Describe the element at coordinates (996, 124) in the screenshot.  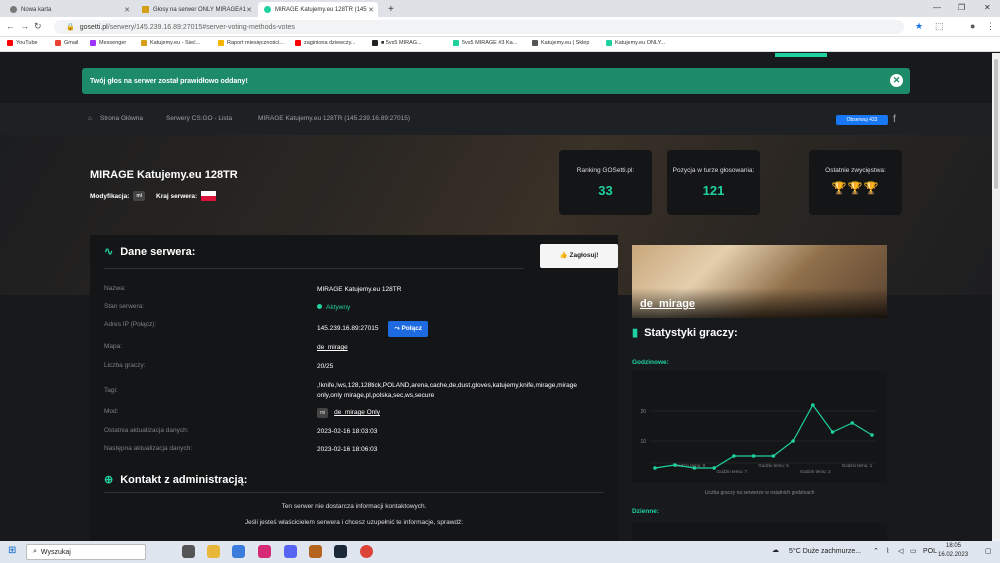
I see `scrollbar-thumb` at that location.